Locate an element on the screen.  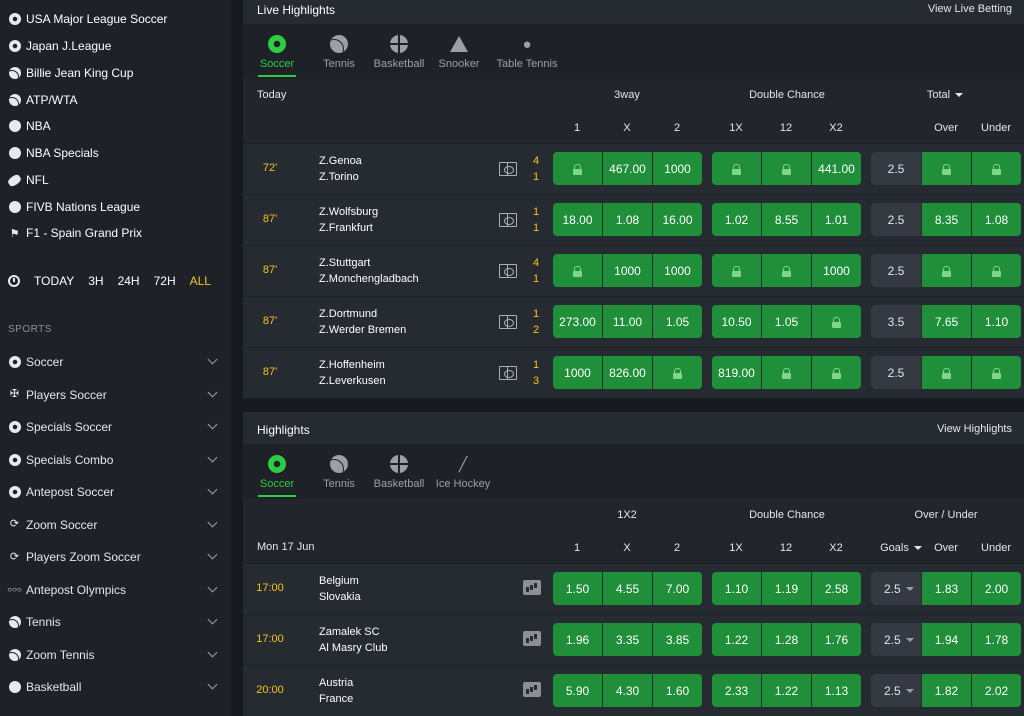
sidebar-sport-item: Basketball is located at coordinates (113, 687).